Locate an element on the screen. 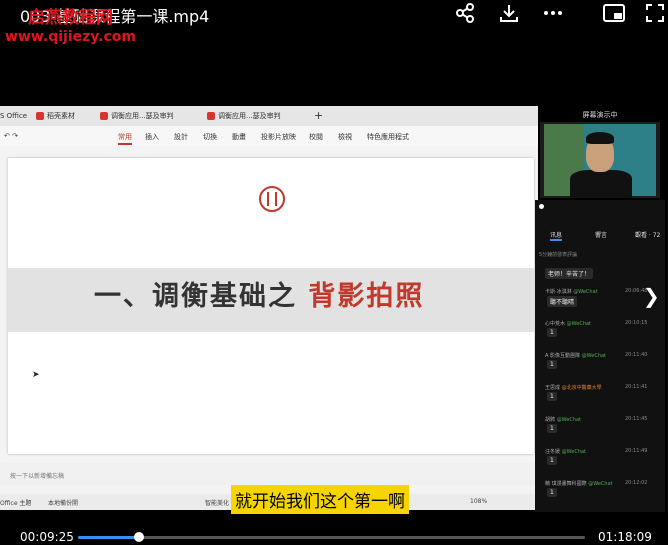  ribbon-tab-insert: 插入 is located at coordinates (152, 137).